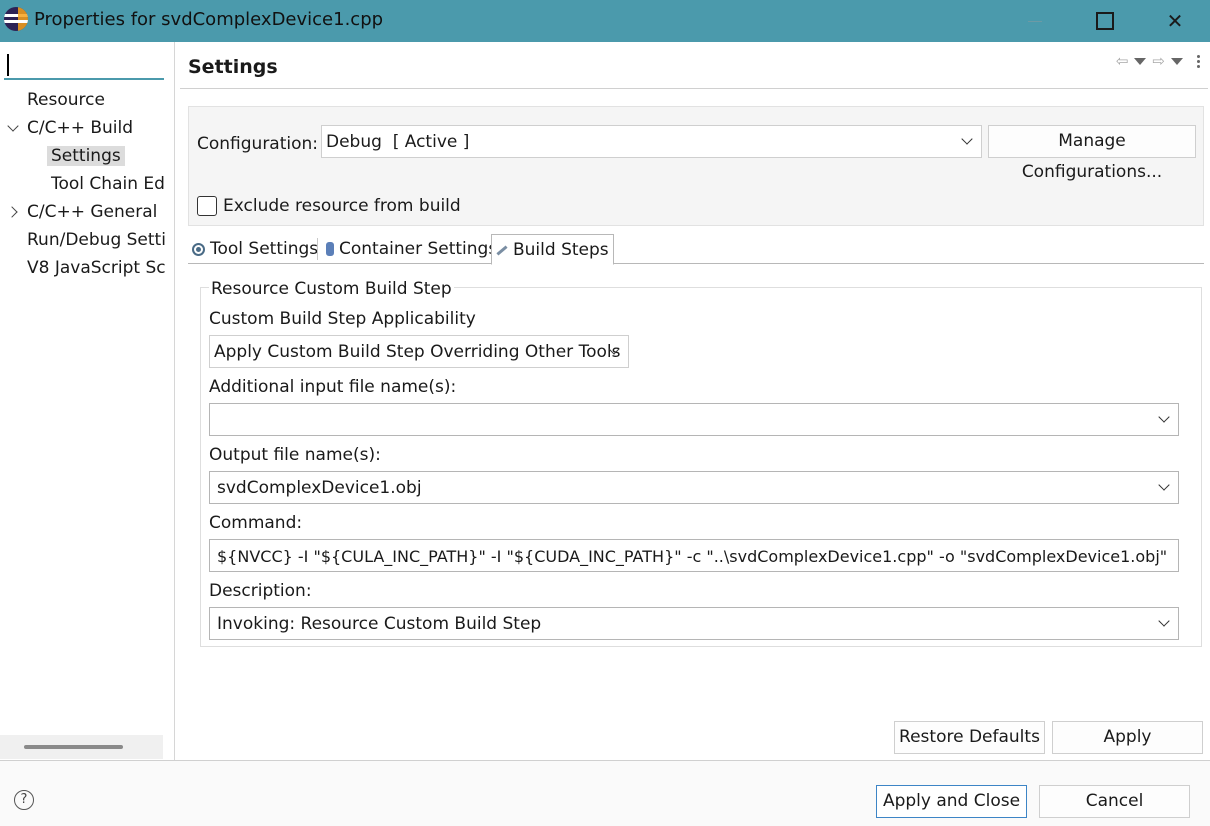 The image size is (1210, 826). I want to click on nav-item-settings: Settings, so click(107, 156).